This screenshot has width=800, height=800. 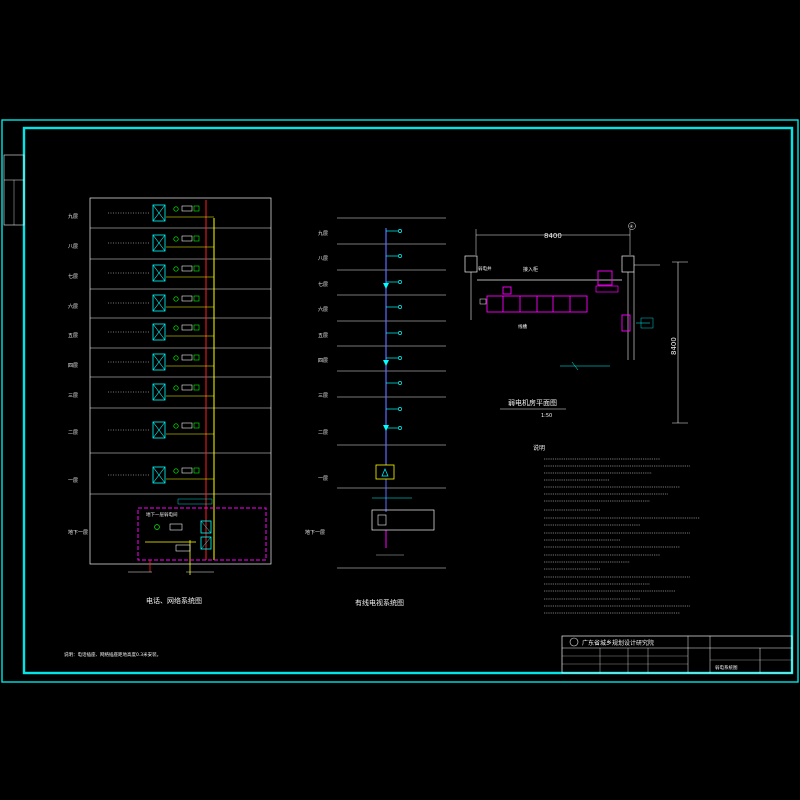 What do you see at coordinates (323, 284) in the screenshot?
I see `catv-floor-label: 七层` at bounding box center [323, 284].